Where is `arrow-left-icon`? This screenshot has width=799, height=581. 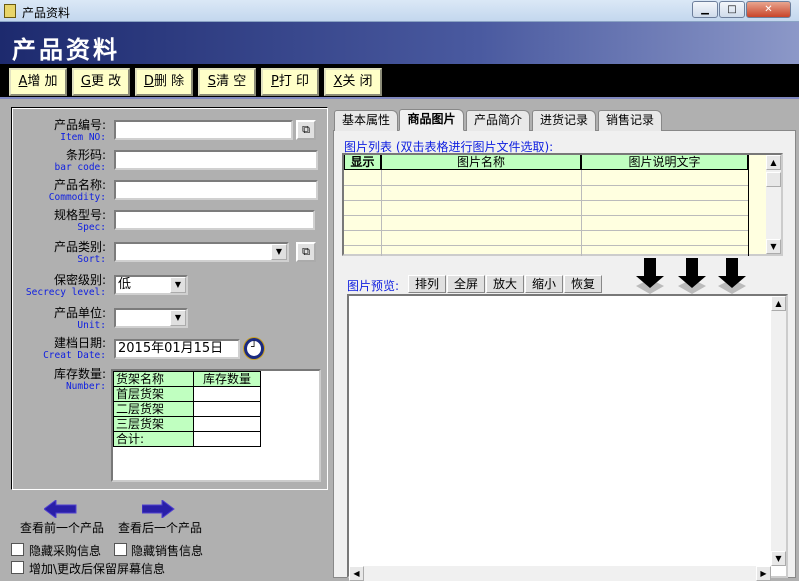
arrow-left-icon is located at coordinates (61, 509).